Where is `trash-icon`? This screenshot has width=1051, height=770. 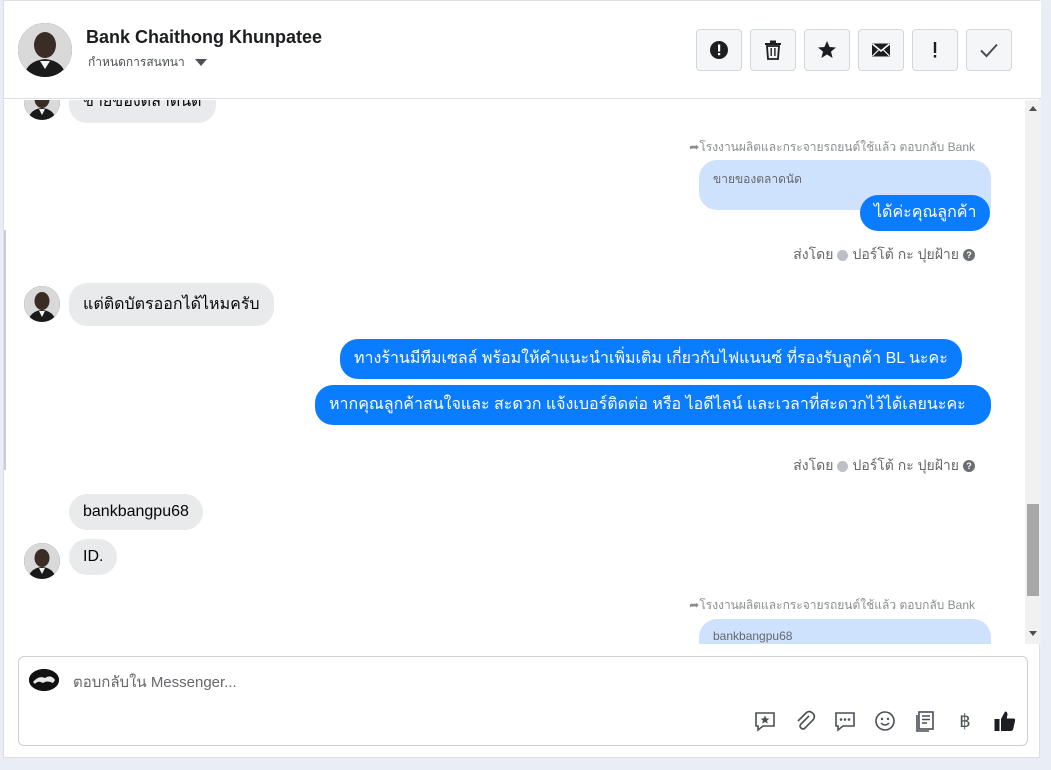
trash-icon is located at coordinates (773, 50).